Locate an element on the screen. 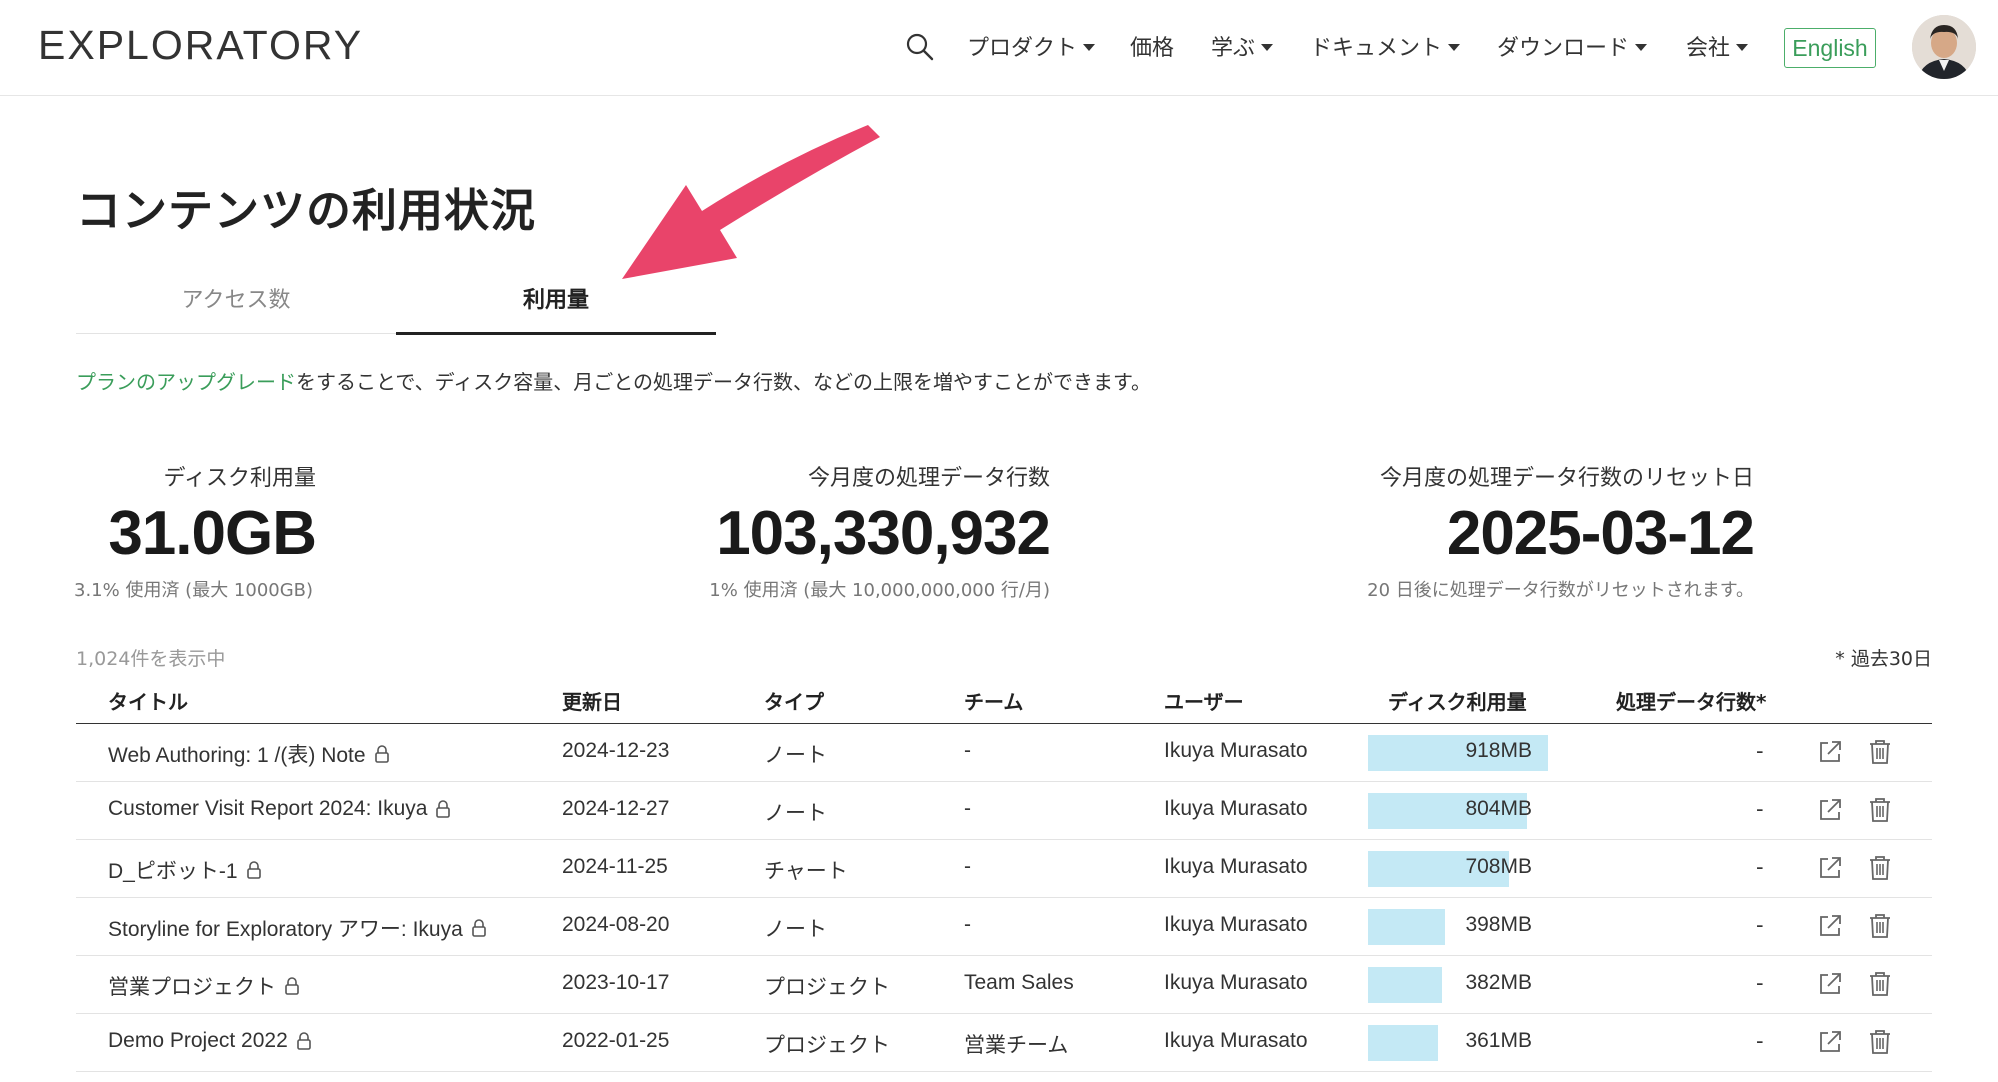 The width and height of the screenshot is (1998, 1082). row-disk: 382MB is located at coordinates (1498, 982).